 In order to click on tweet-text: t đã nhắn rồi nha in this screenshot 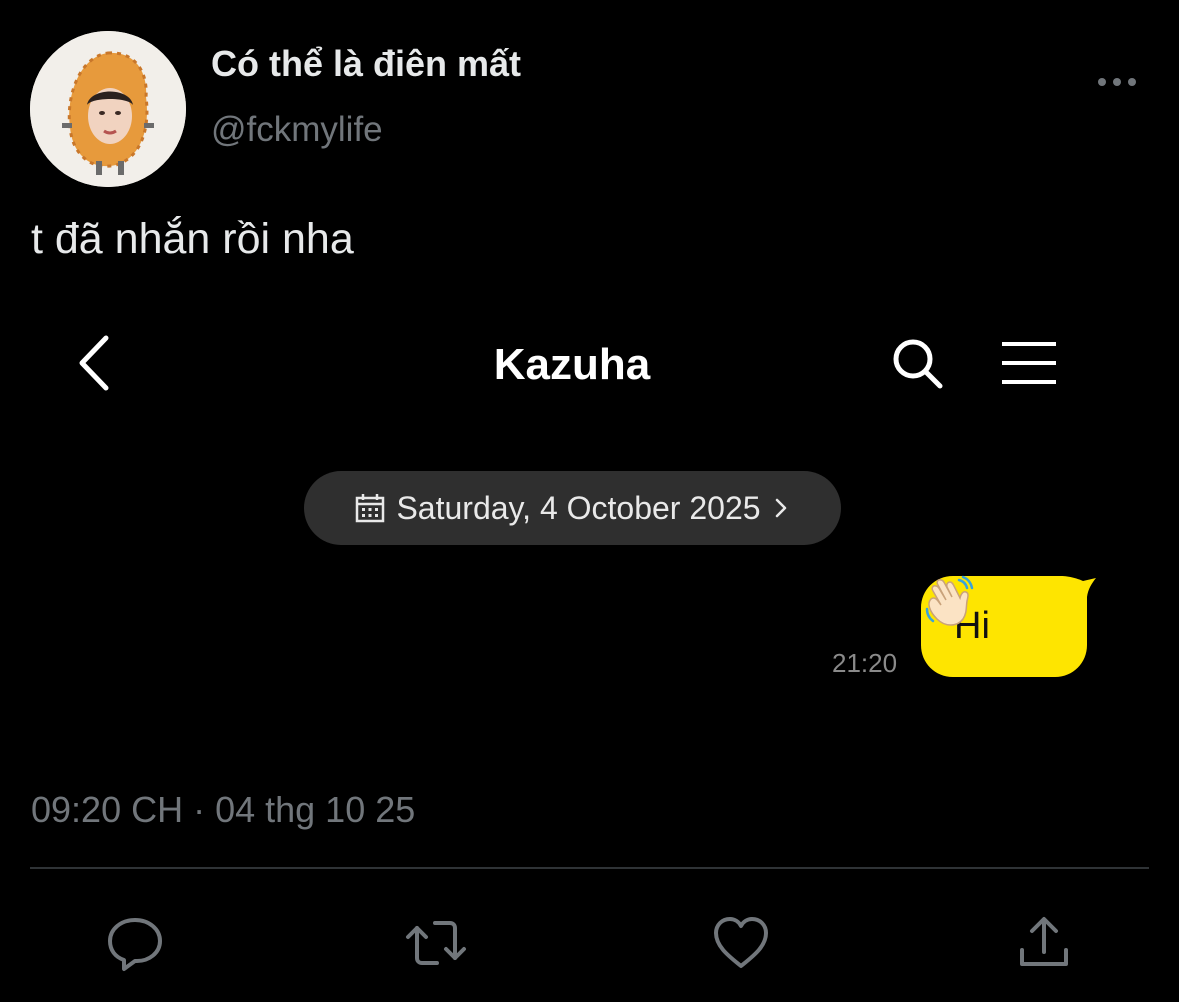, I will do `click(192, 239)`.